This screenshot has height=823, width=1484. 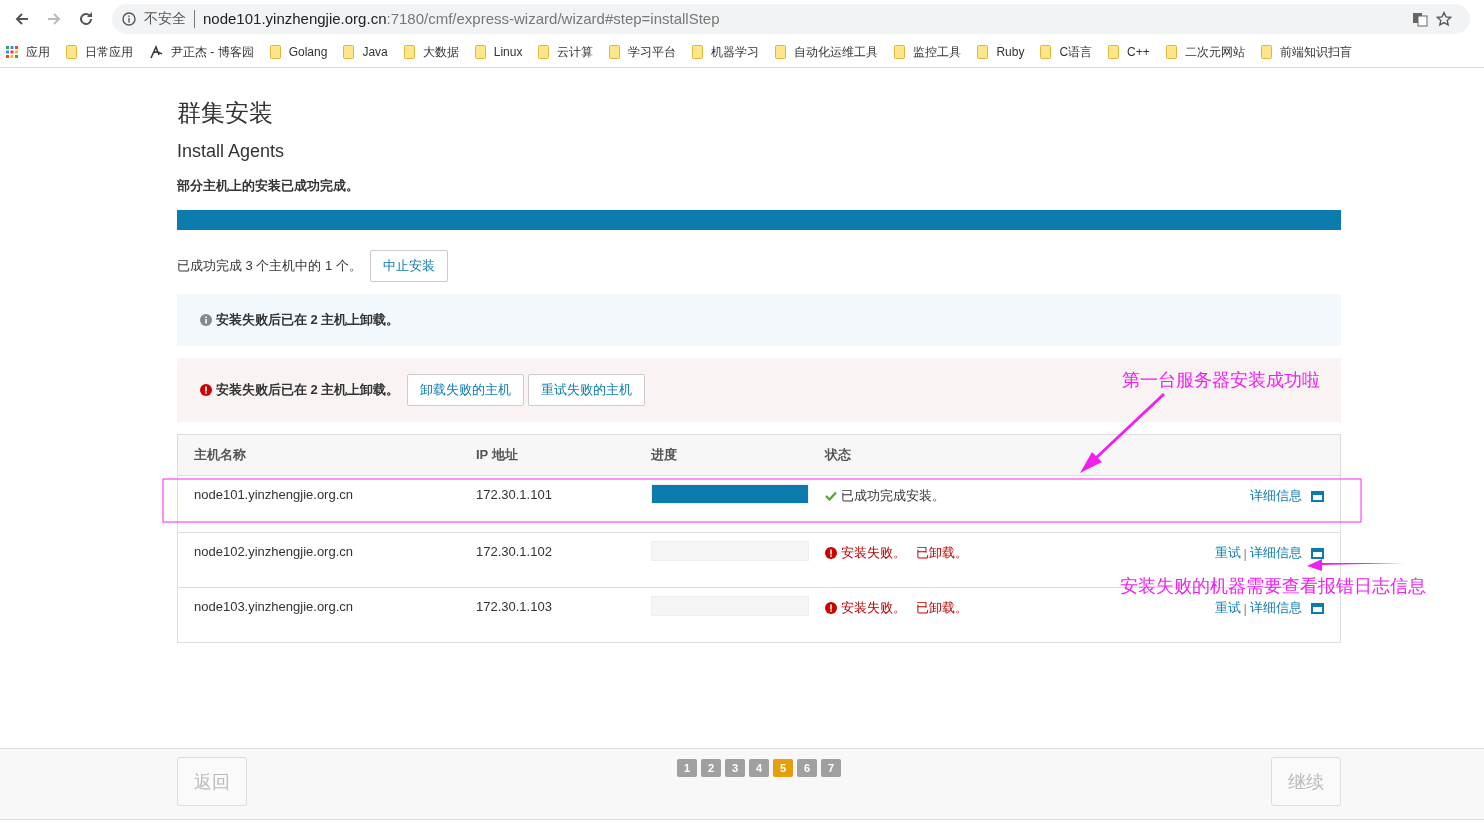 What do you see at coordinates (269, 266) in the screenshot?
I see `summary-text: 已成功完成 3 个主机中的 1 个。` at bounding box center [269, 266].